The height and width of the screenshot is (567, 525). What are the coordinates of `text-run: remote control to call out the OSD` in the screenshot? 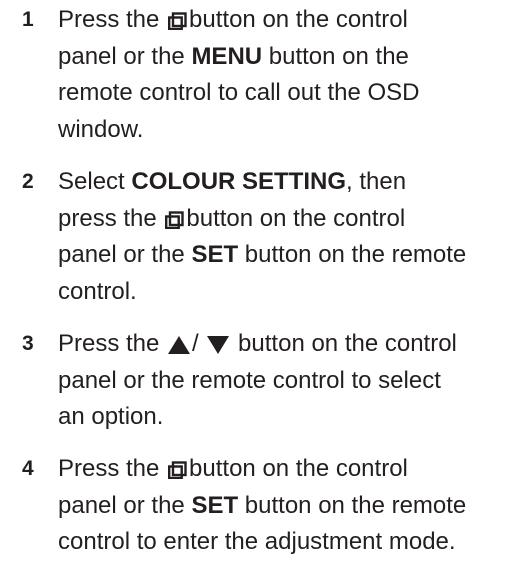 It's located at (239, 92).